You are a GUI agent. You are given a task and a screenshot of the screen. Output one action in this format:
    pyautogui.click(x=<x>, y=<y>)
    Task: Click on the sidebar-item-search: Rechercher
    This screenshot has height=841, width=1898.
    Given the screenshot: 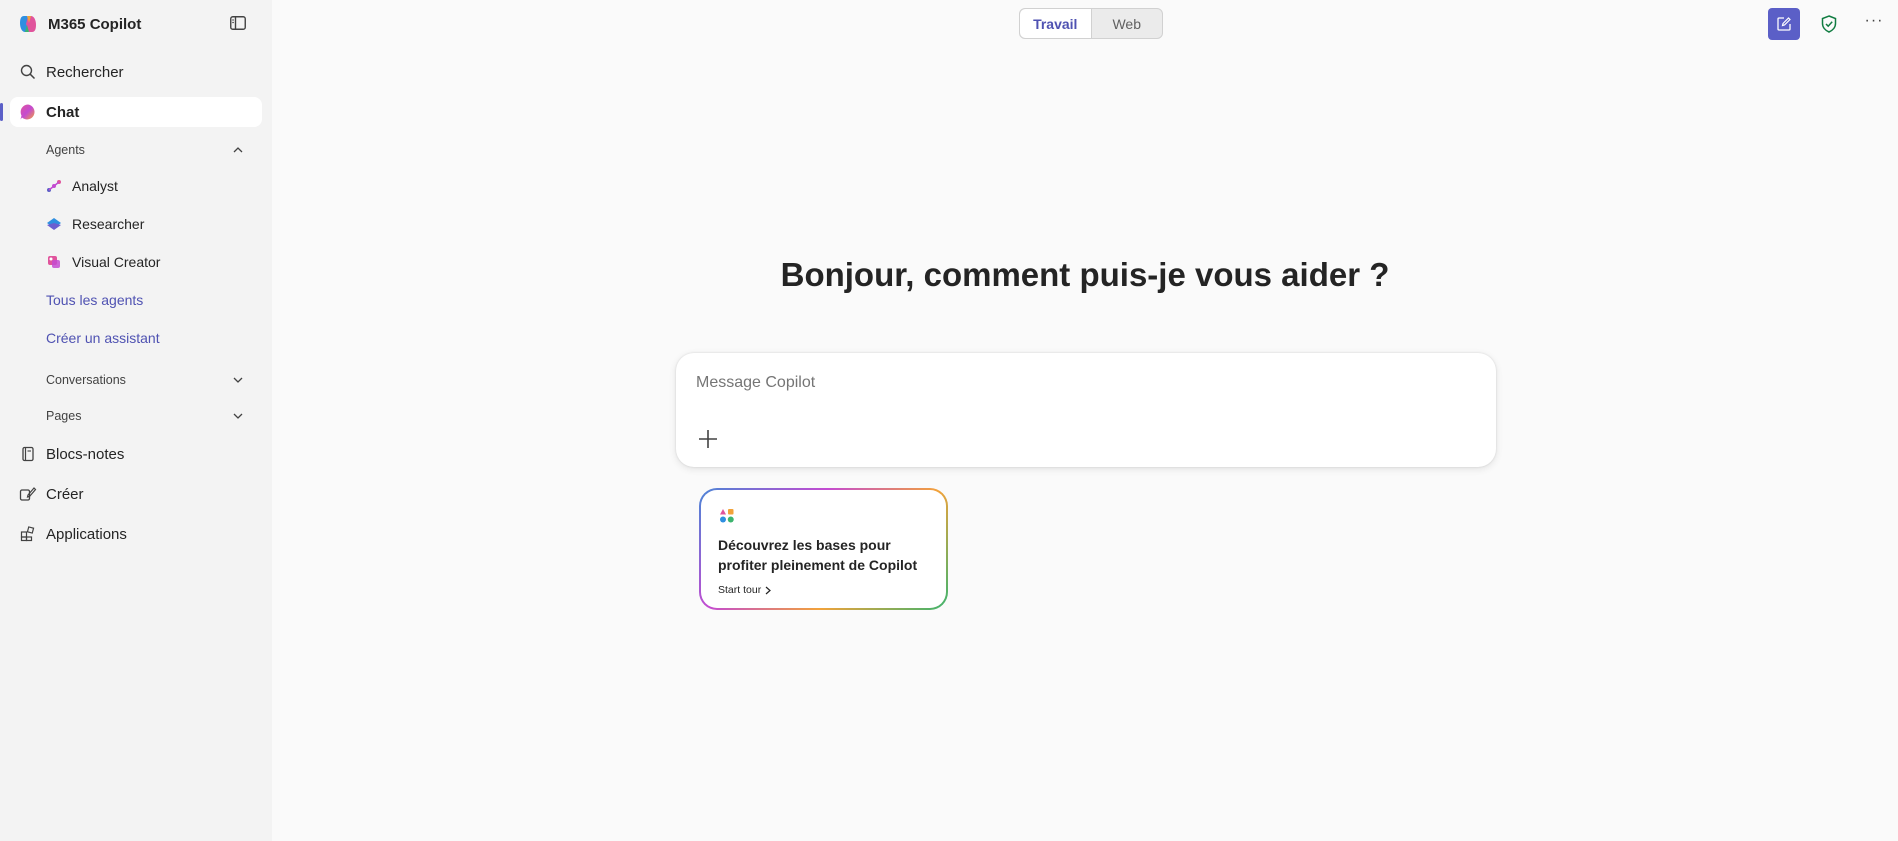 What is the action you would take?
    pyautogui.click(x=131, y=72)
    